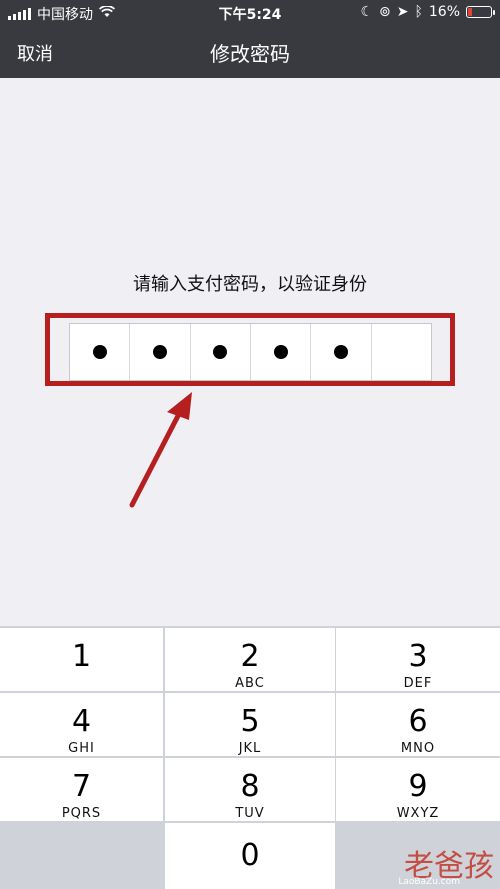 This screenshot has width=500, height=889. What do you see at coordinates (418, 656) in the screenshot?
I see `key-digit: 3` at bounding box center [418, 656].